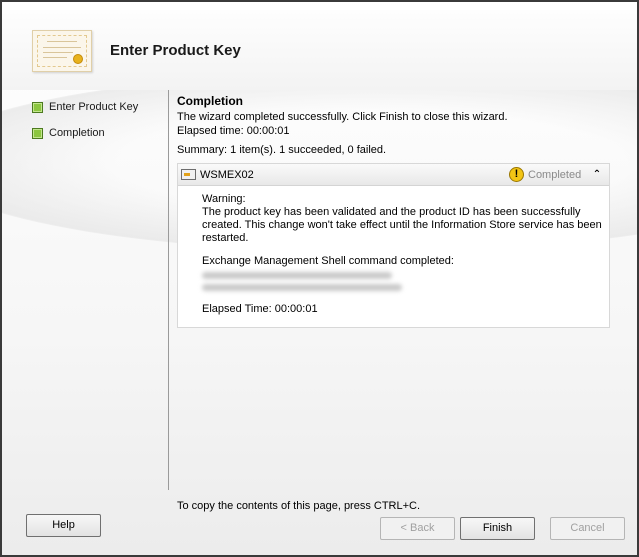 The width and height of the screenshot is (639, 557). I want to click on step-enter-product-key: Enter Product Key, so click(97, 107).